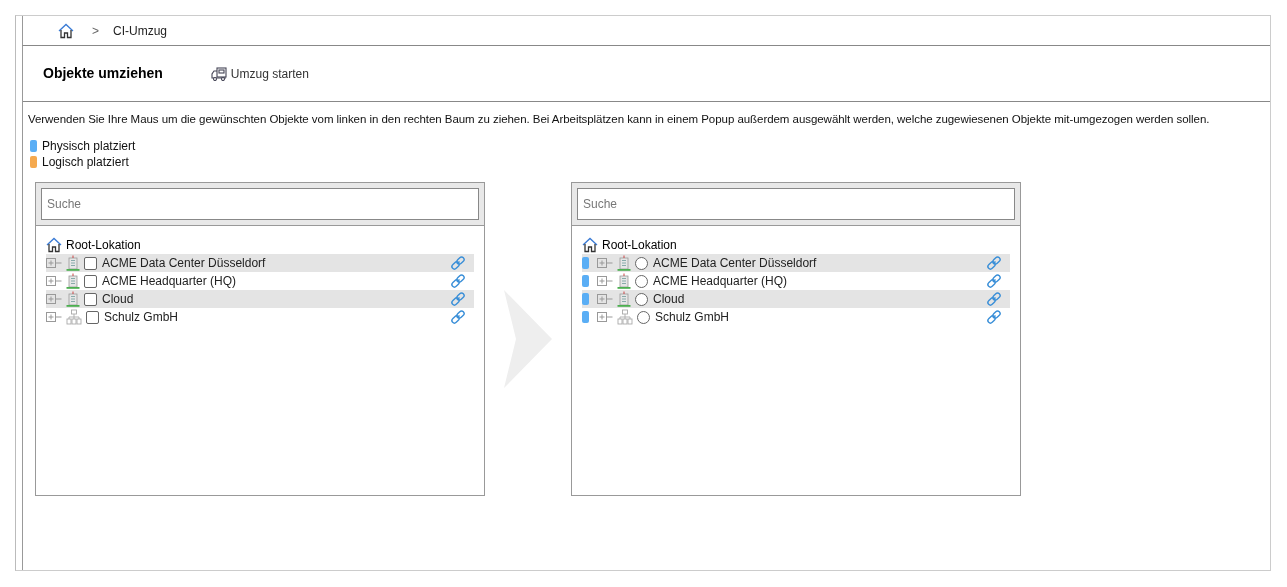 The width and height of the screenshot is (1287, 587). What do you see at coordinates (619, 119) in the screenshot?
I see `instructions-text: Verwenden Sie Ihre Maus um die gewünschten Objekte vom linken in den rechten Baum zu ziehen. Bei Arbeitsplätzen kann in einem Popup außerdem ausgewählt werden, welche zugewiesenen Objekte mit-umgezogen werden sollen.` at bounding box center [619, 119].